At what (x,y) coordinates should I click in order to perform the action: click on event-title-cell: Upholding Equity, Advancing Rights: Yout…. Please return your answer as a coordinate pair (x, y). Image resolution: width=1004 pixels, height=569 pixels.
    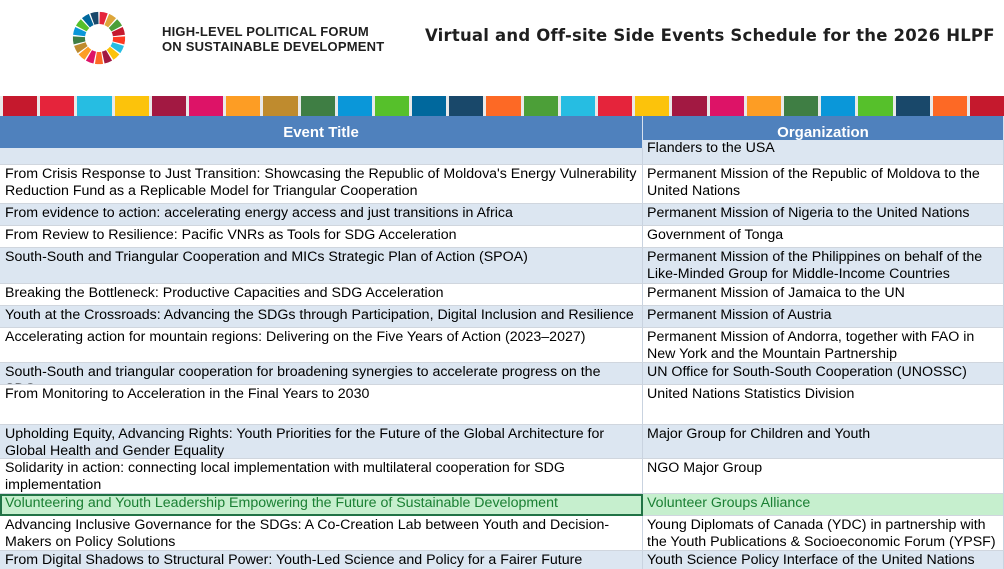
    Looking at the image, I should click on (321, 442).